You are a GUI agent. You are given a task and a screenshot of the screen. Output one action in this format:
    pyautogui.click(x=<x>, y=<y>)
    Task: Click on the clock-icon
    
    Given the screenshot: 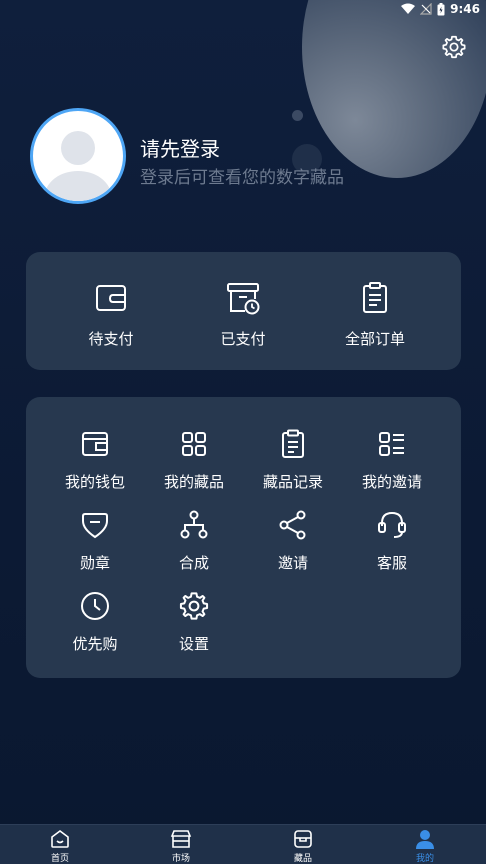 What is the action you would take?
    pyautogui.click(x=95, y=606)
    